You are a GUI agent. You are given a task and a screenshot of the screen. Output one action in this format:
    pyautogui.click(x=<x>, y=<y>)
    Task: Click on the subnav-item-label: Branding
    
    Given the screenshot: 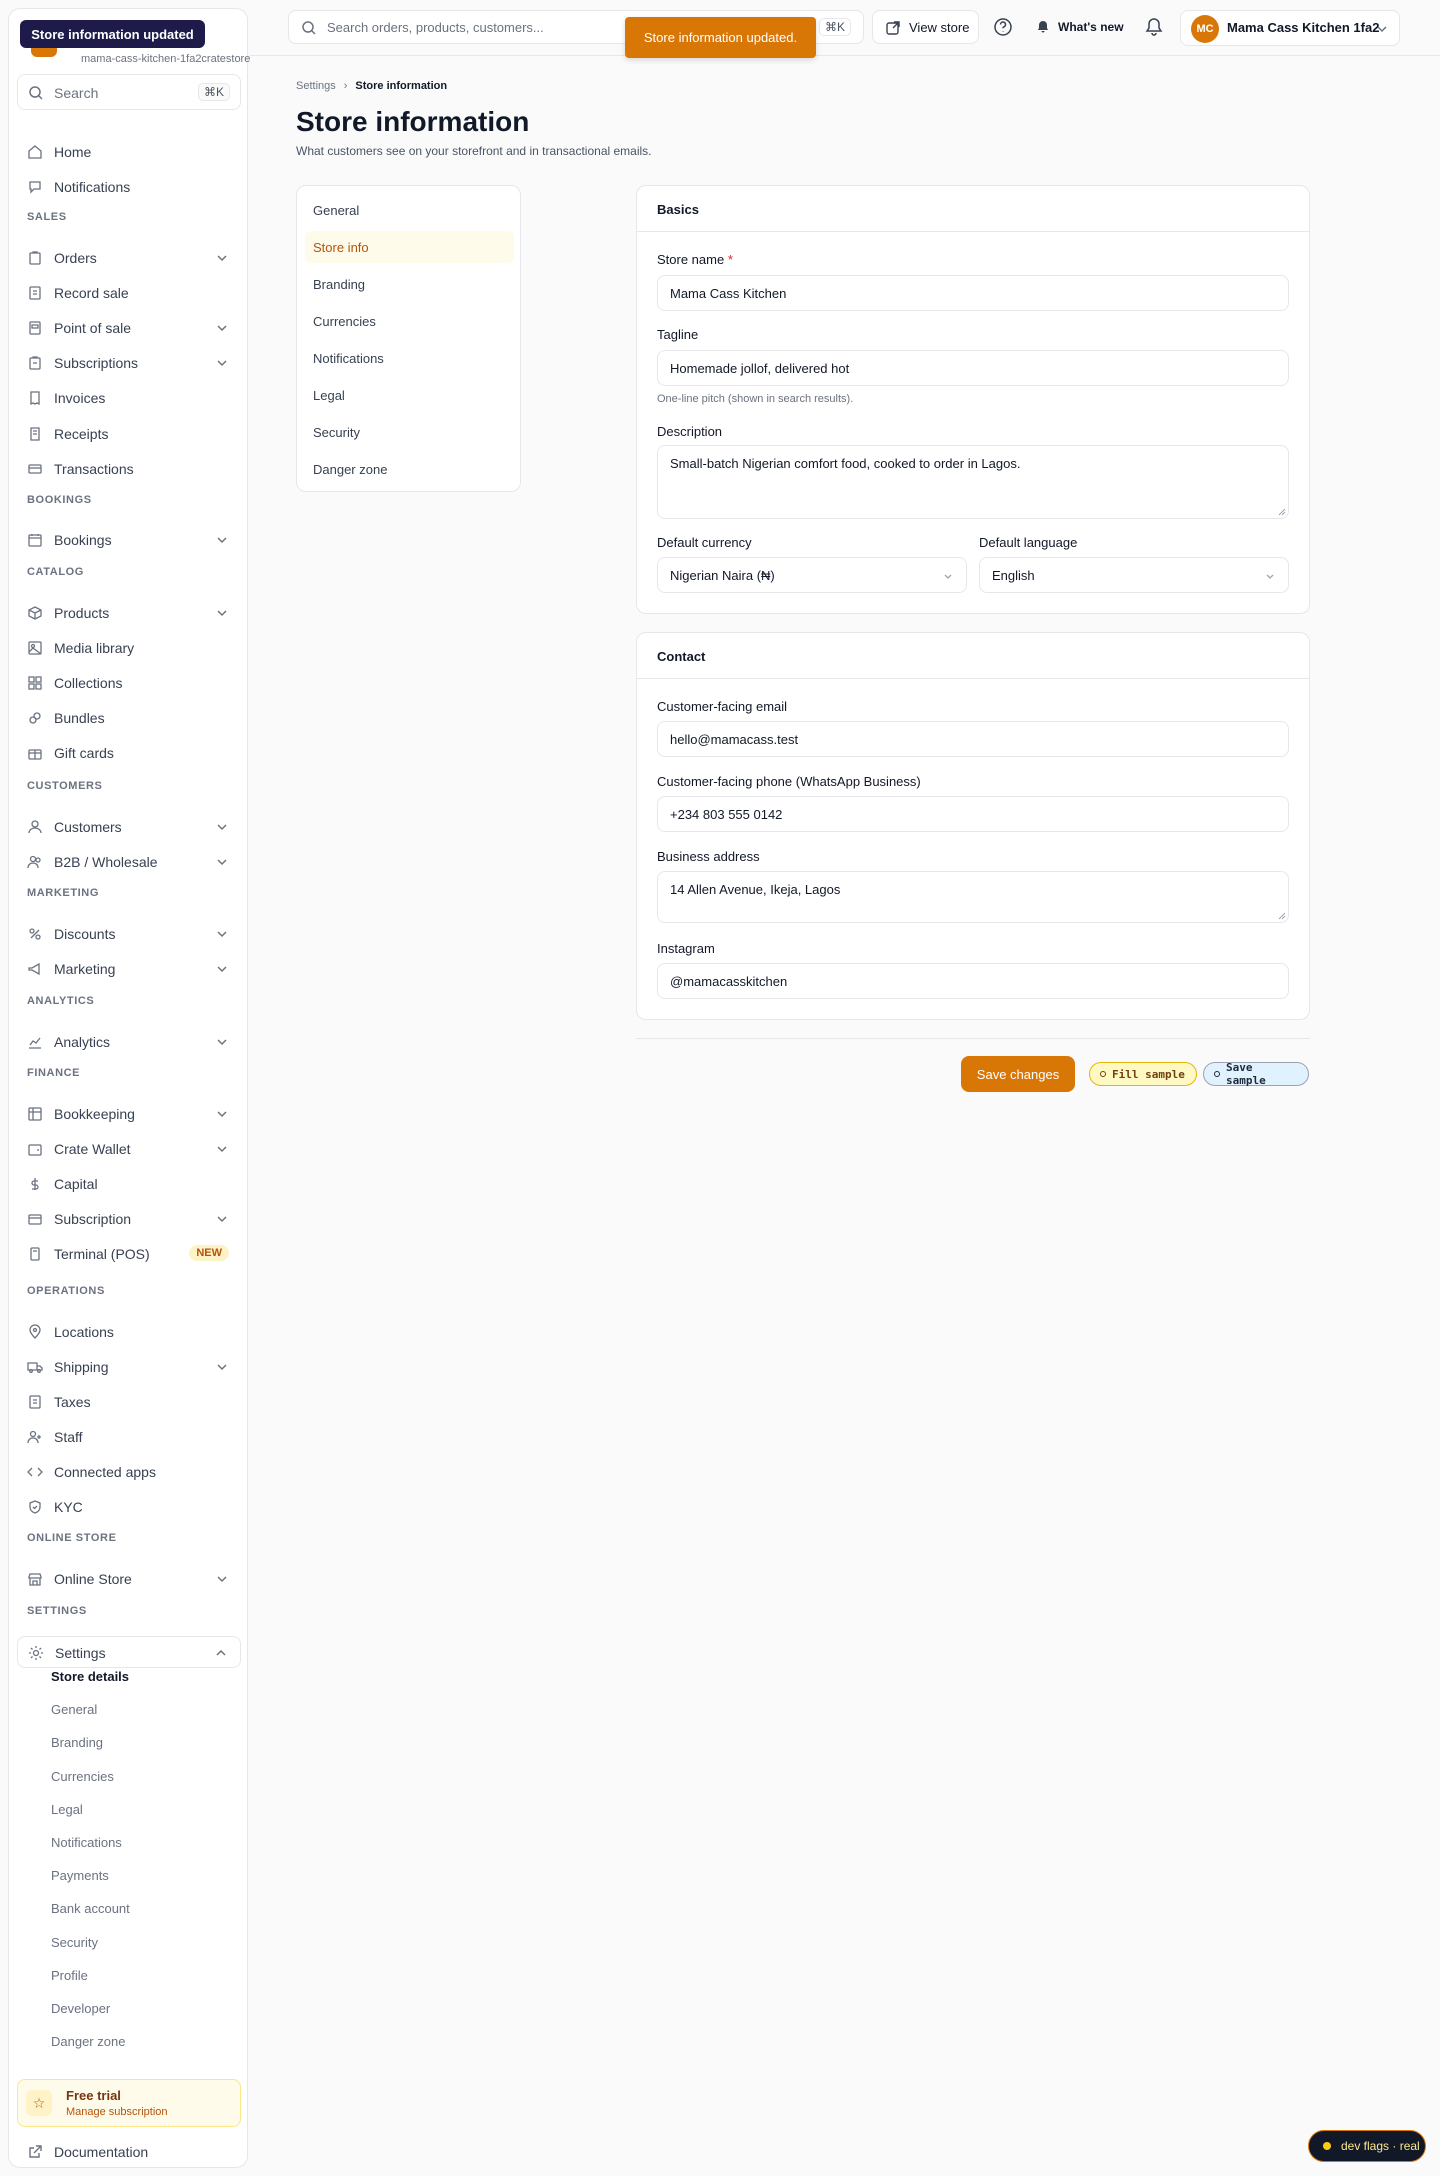 What is the action you would take?
    pyautogui.click(x=339, y=284)
    